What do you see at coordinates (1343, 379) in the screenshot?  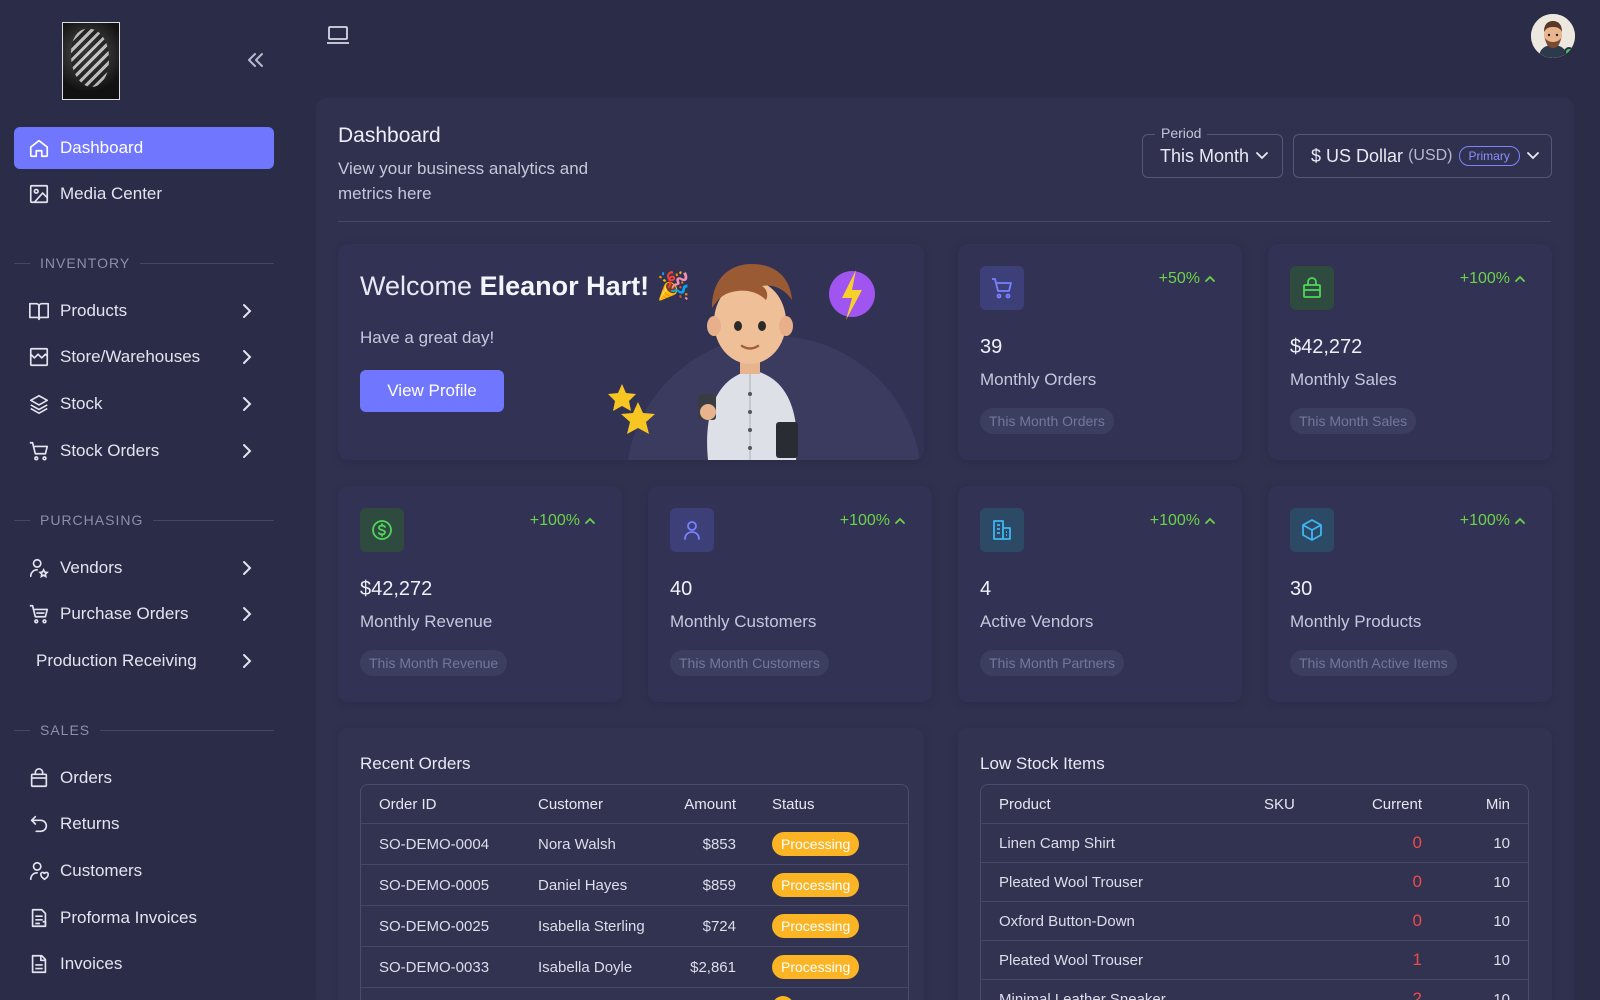 I see `stat-label: Monthly Sales` at bounding box center [1343, 379].